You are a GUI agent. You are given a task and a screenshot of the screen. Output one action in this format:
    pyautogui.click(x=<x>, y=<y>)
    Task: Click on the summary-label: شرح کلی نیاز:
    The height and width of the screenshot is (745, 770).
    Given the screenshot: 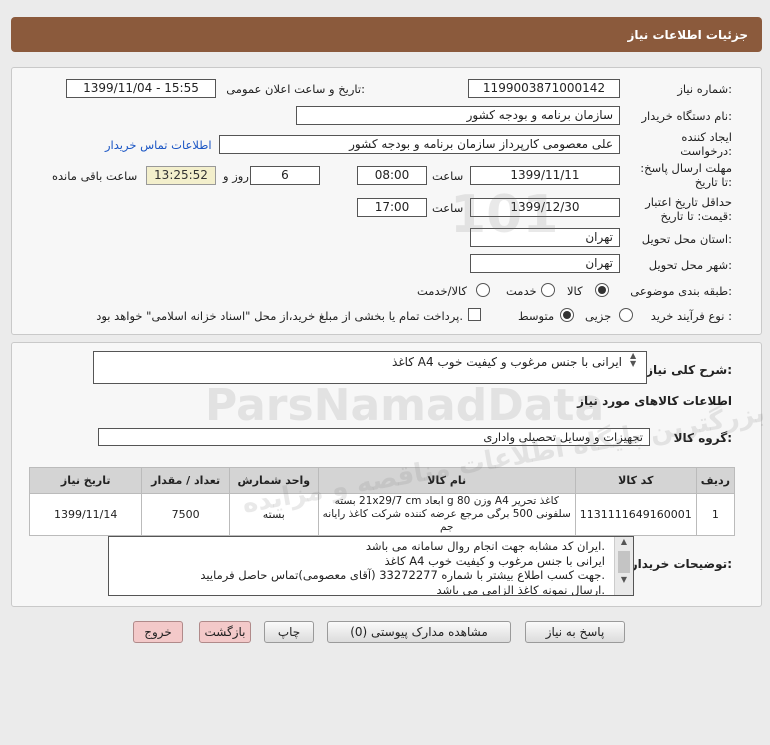 What is the action you would take?
    pyautogui.click(x=689, y=370)
    